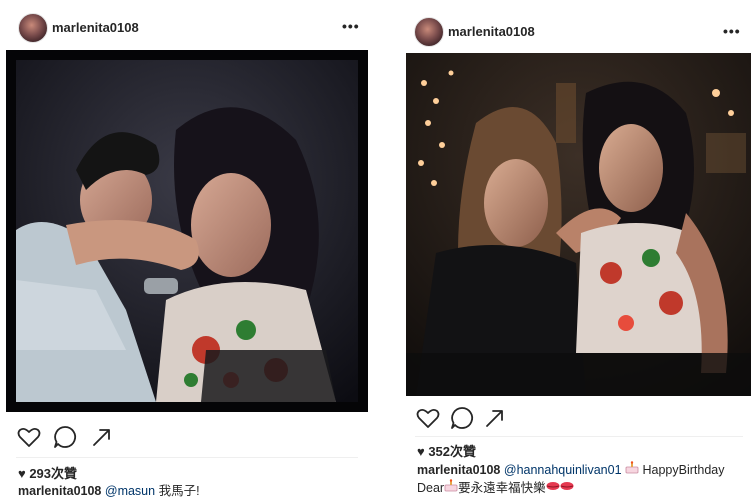 The image size is (753, 500). What do you see at coordinates (130, 491) in the screenshot?
I see `caption-mention: @masun` at bounding box center [130, 491].